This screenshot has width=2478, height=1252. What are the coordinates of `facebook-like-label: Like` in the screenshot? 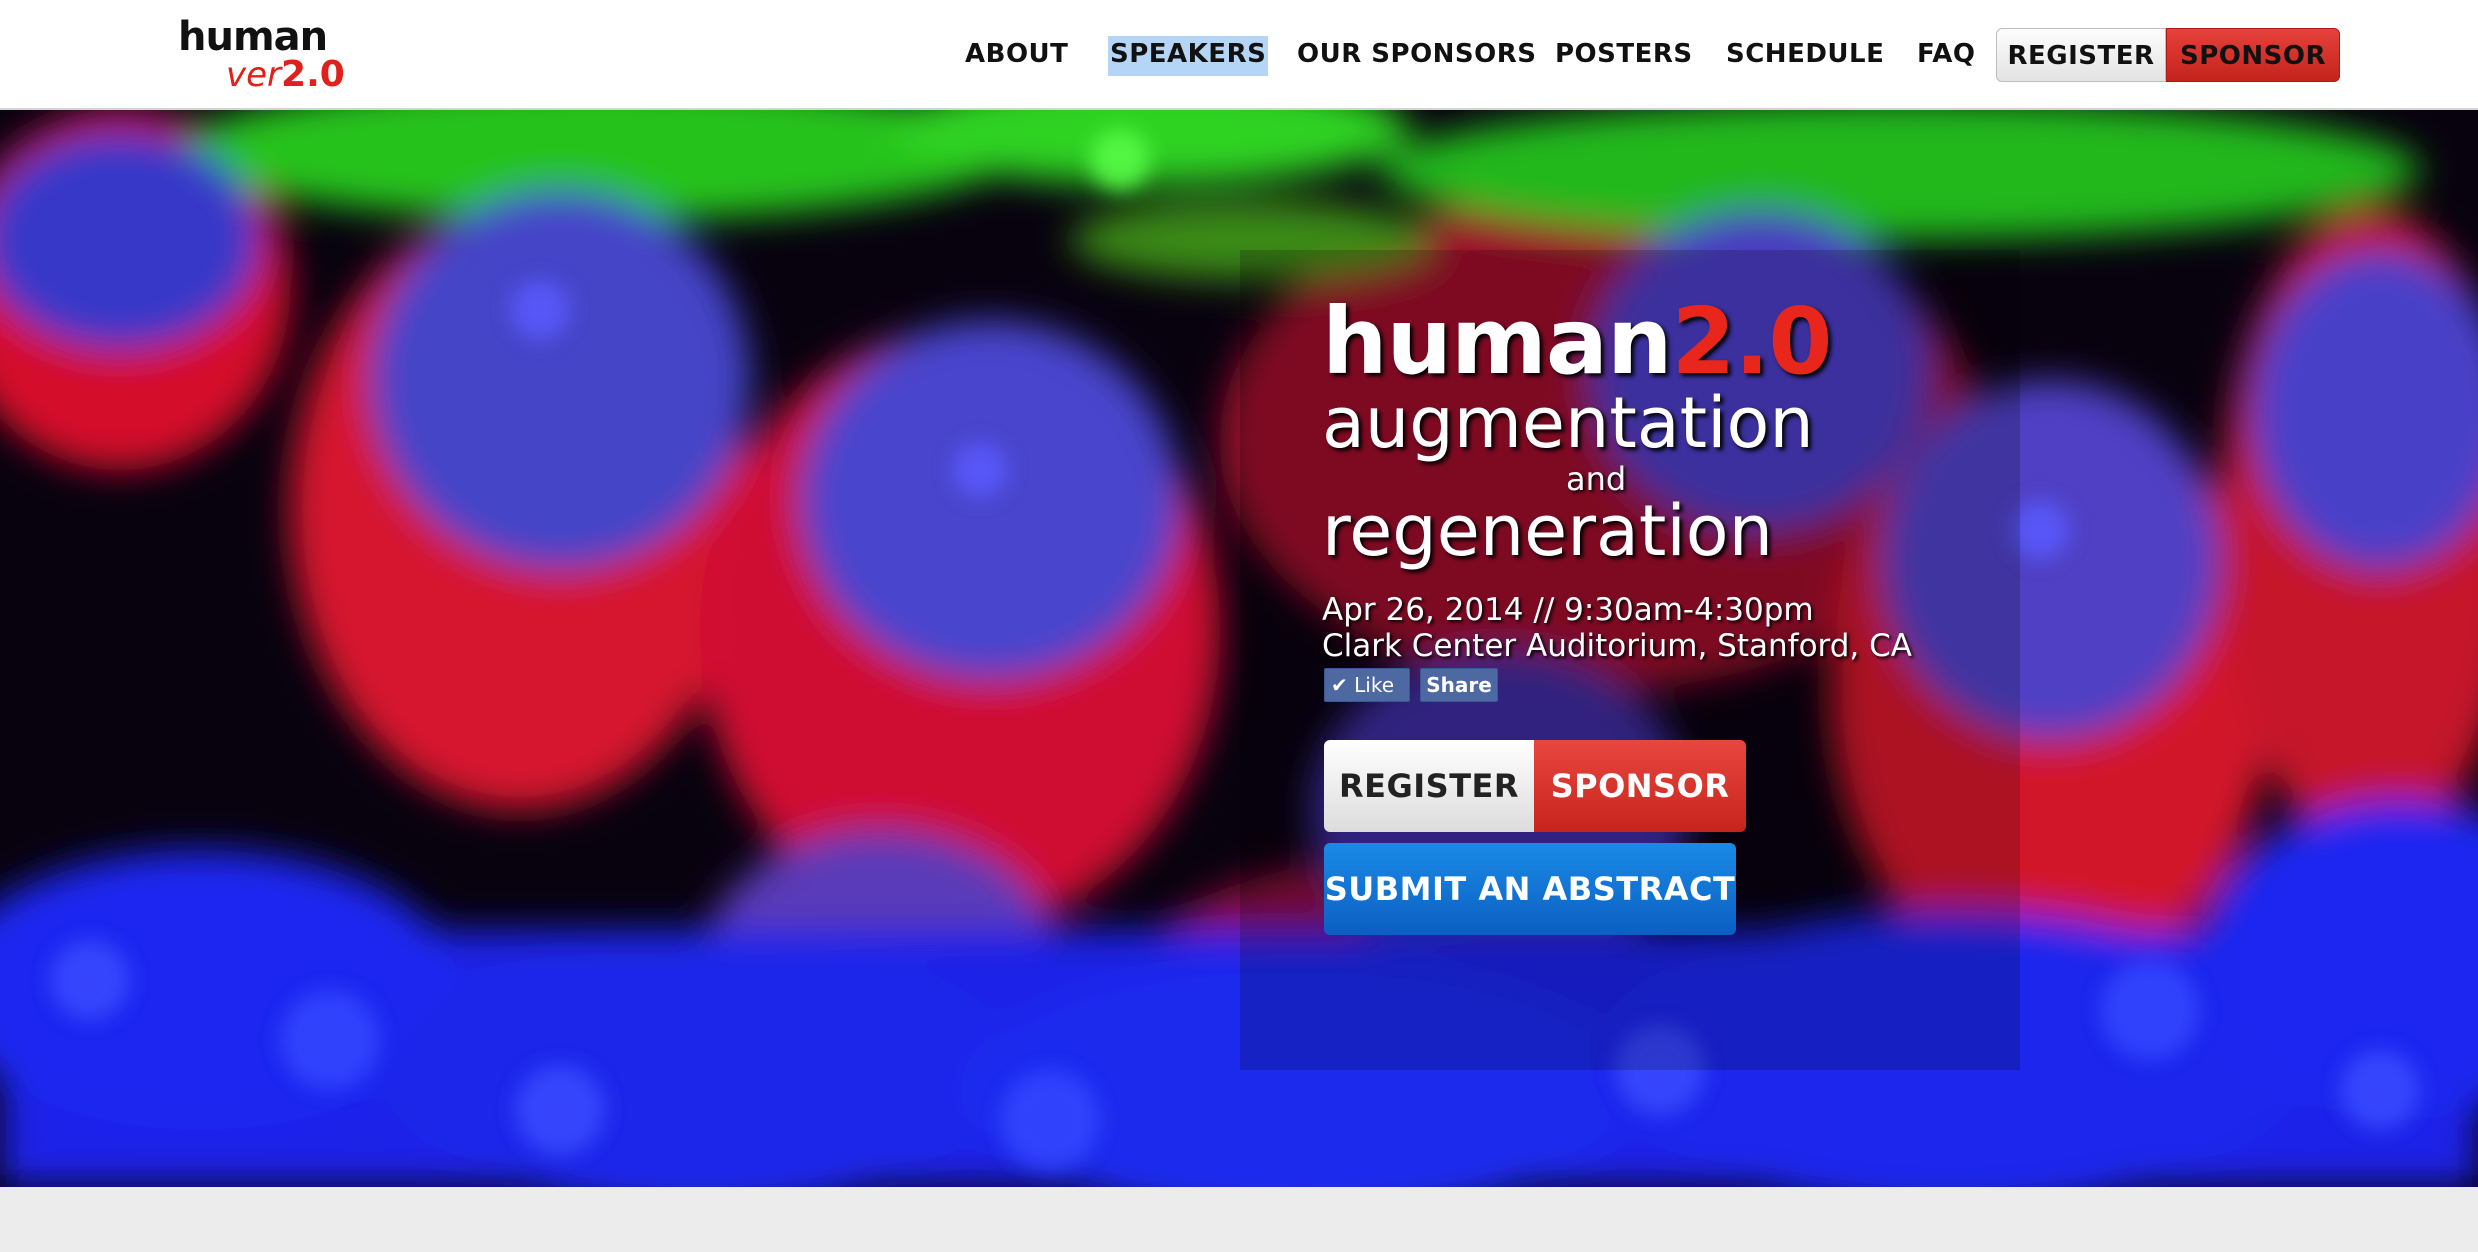 It's located at (1374, 685).